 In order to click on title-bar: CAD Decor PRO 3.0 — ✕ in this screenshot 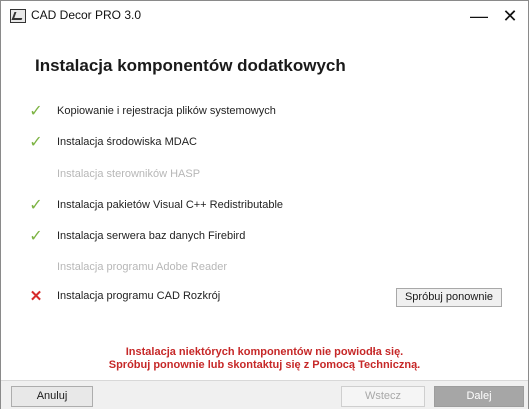, I will do `click(264, 16)`.